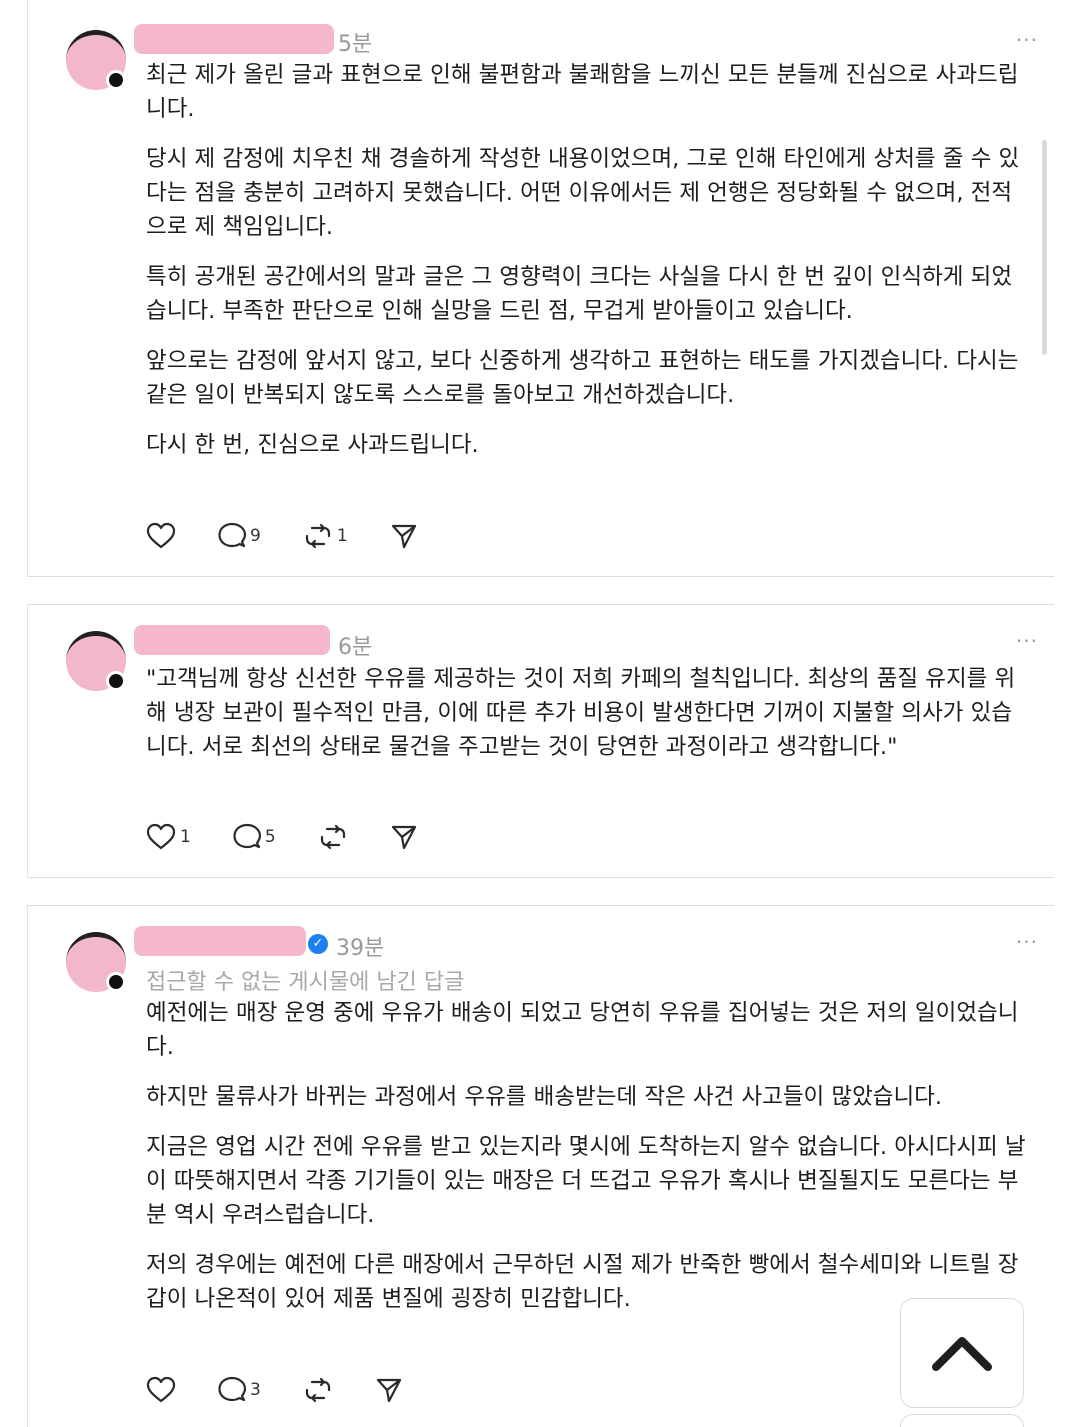  What do you see at coordinates (355, 44) in the screenshot?
I see `post-timestamp: 5분` at bounding box center [355, 44].